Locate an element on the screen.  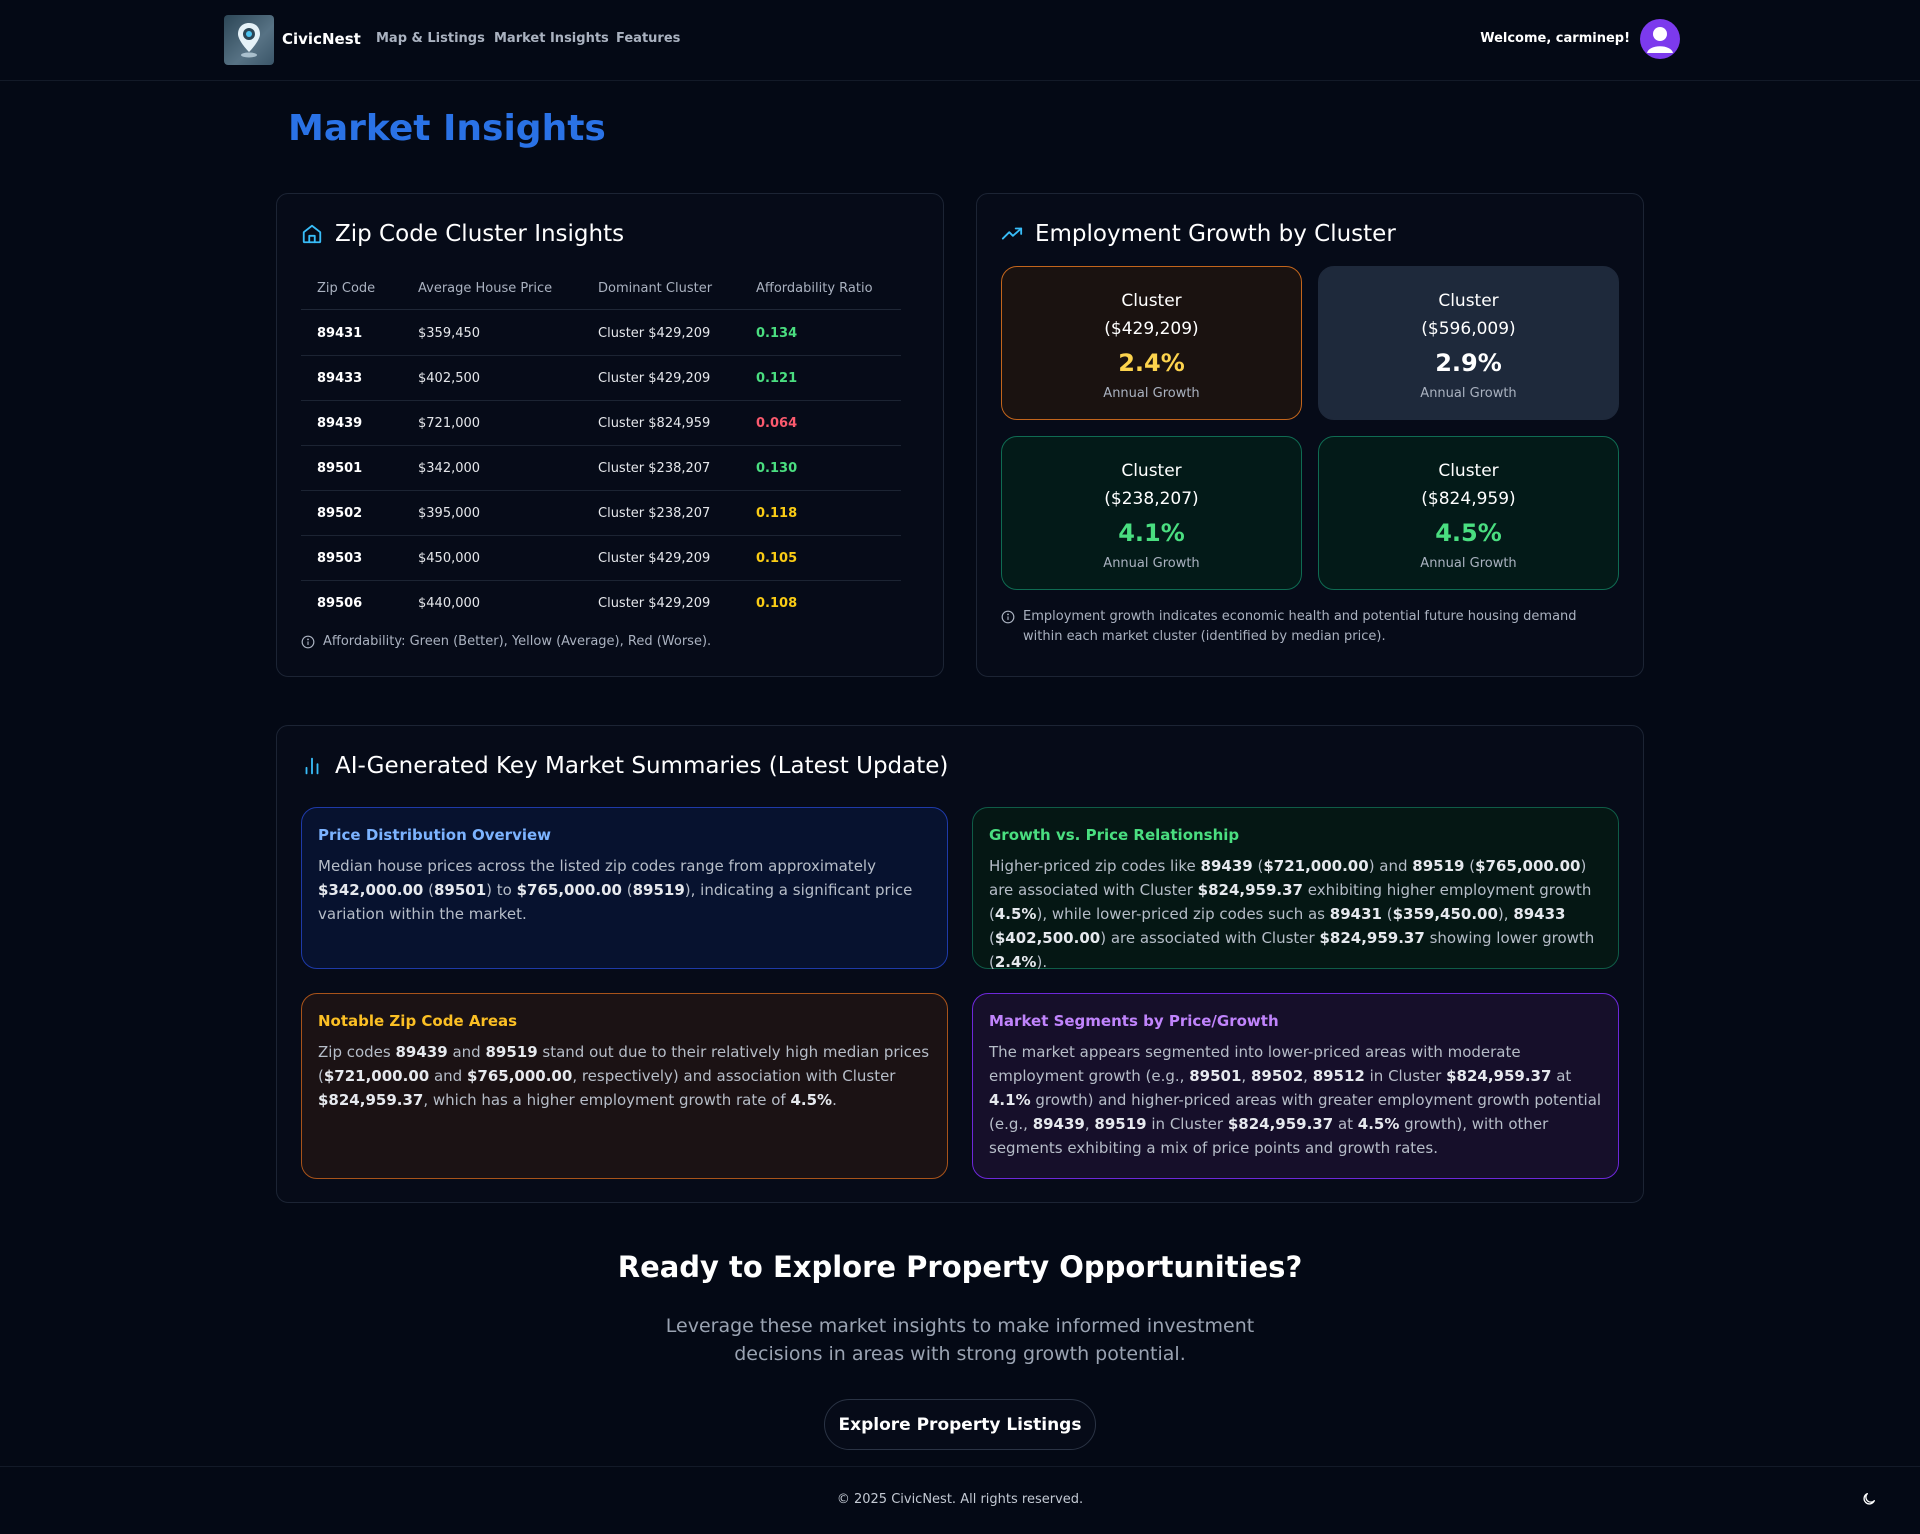
column-header-ratio: Affordability Ratio is located at coordinates (814, 288).